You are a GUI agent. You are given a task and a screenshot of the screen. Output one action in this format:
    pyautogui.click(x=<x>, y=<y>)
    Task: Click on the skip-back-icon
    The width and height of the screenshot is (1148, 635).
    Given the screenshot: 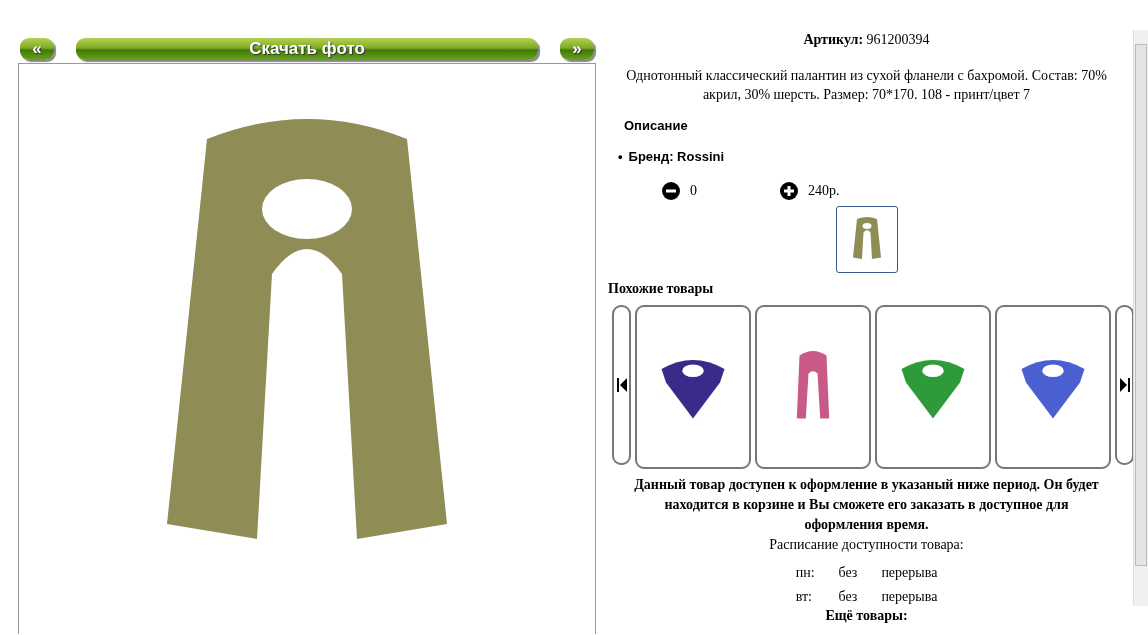 What is the action you would take?
    pyautogui.click(x=621, y=385)
    